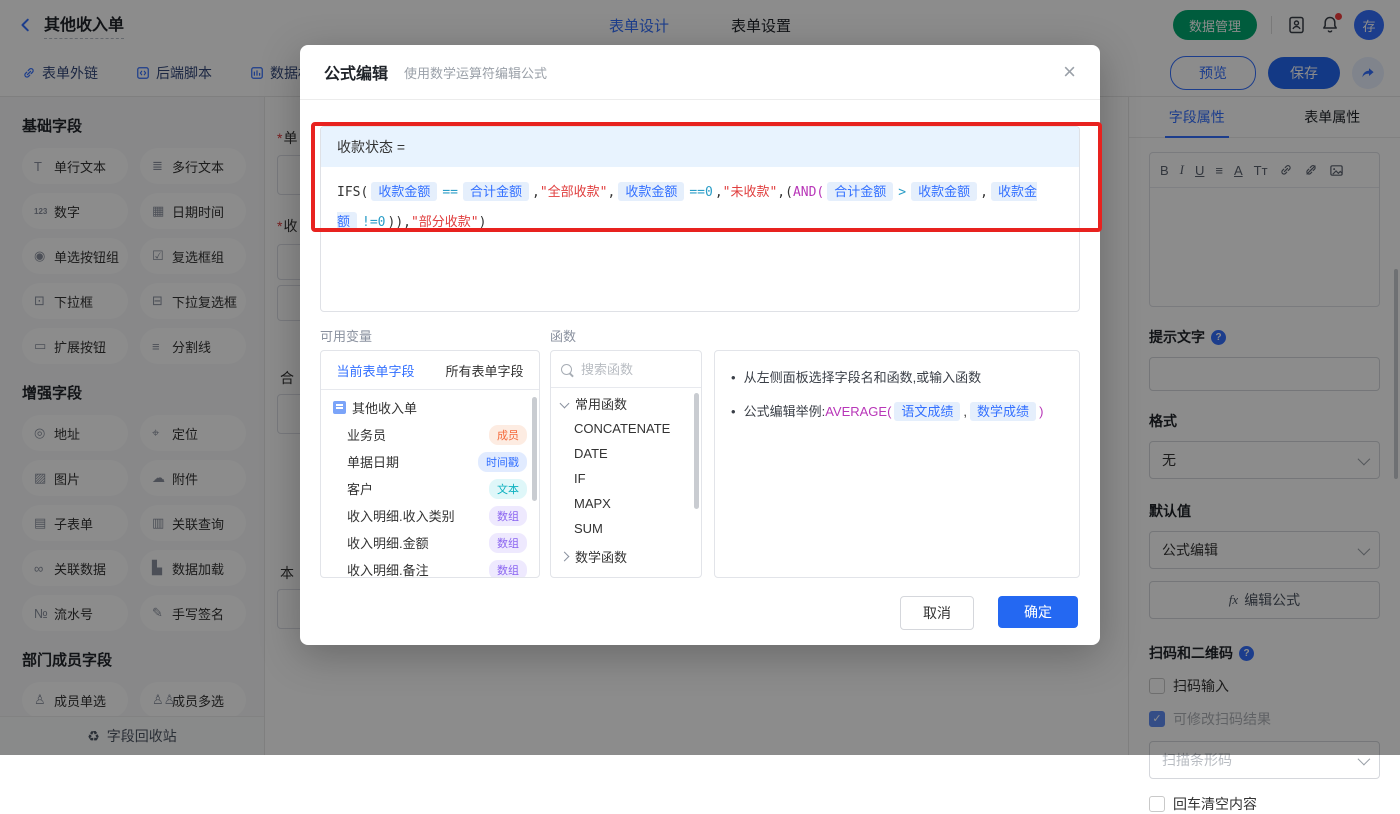 The height and width of the screenshot is (814, 1400). I want to click on formula-target: 收款状态 =, so click(700, 147).